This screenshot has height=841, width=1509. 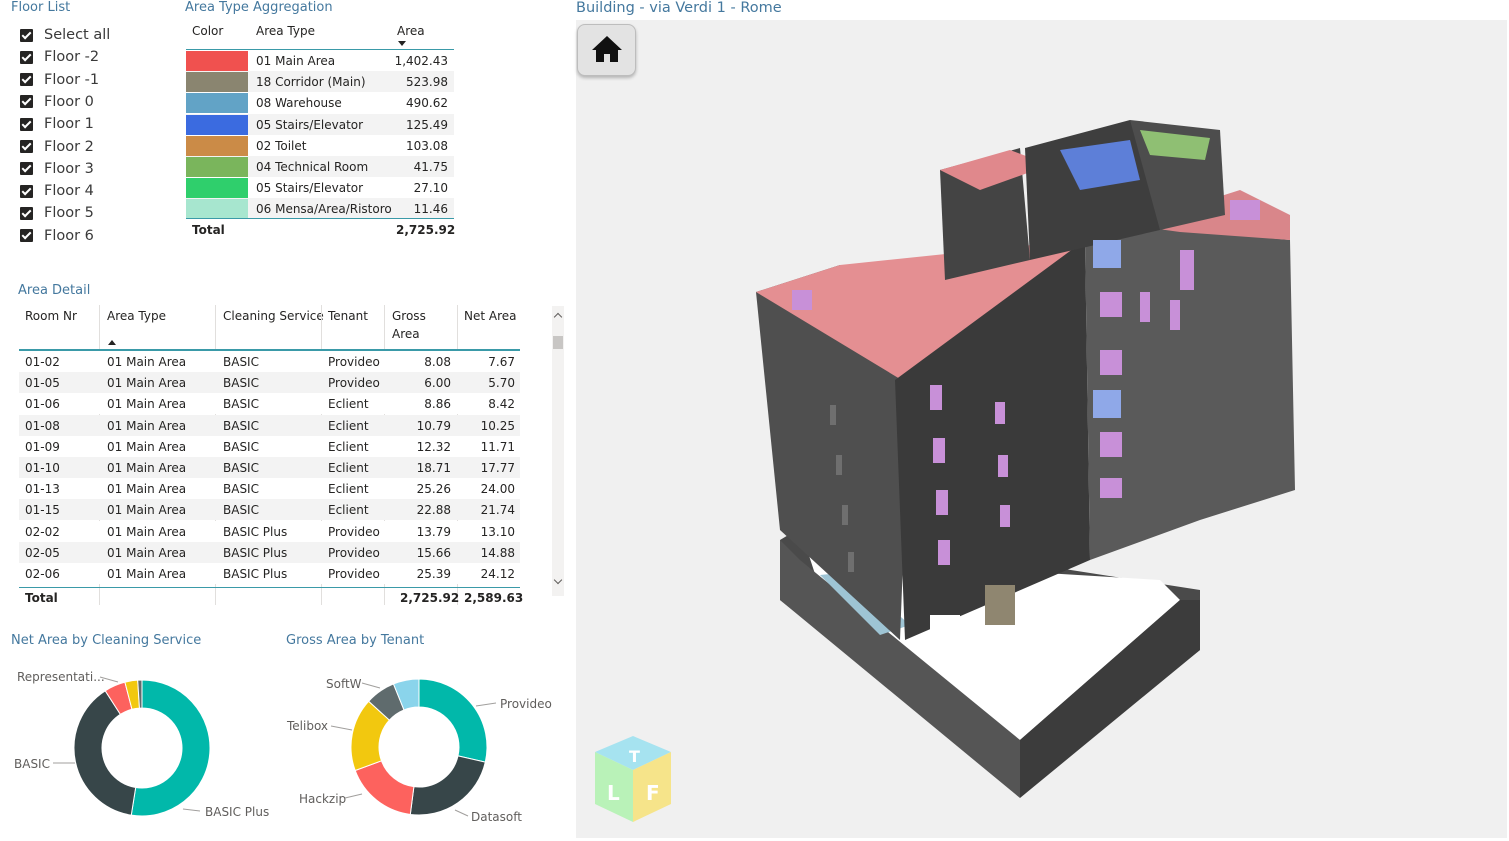 What do you see at coordinates (320, 60) in the screenshot?
I see `agg-table-row: 01 Main Area 1,402.43` at bounding box center [320, 60].